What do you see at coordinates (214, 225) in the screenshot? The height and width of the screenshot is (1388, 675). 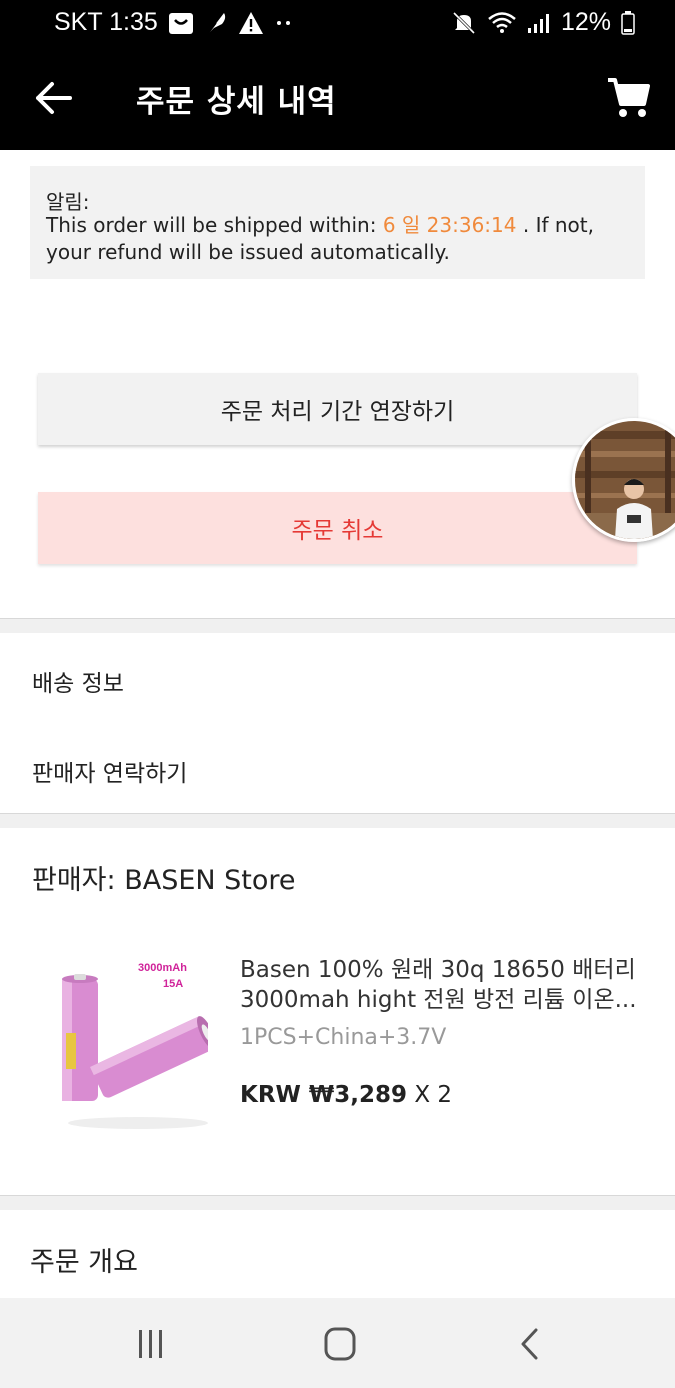 I see `notice-text-before: This order will be shipped within:` at bounding box center [214, 225].